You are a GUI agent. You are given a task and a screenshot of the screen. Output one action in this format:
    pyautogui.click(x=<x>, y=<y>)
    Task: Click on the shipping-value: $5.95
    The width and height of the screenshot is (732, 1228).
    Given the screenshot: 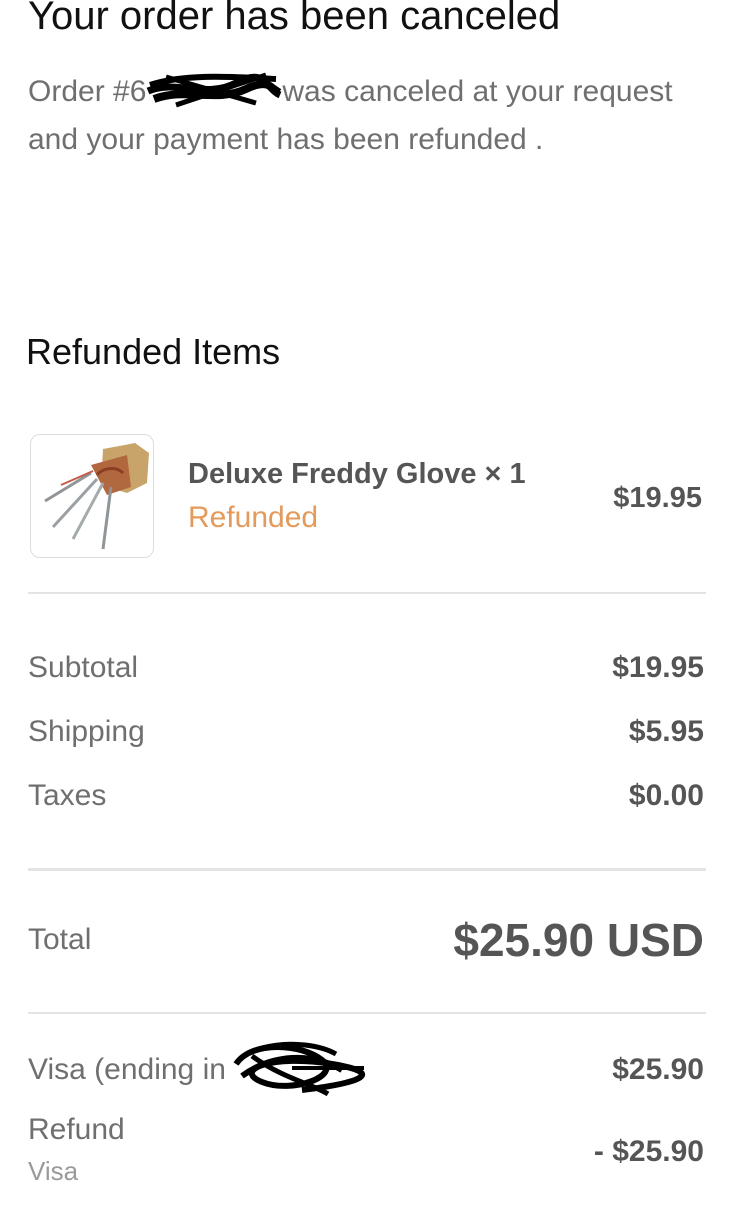 What is the action you would take?
    pyautogui.click(x=666, y=731)
    